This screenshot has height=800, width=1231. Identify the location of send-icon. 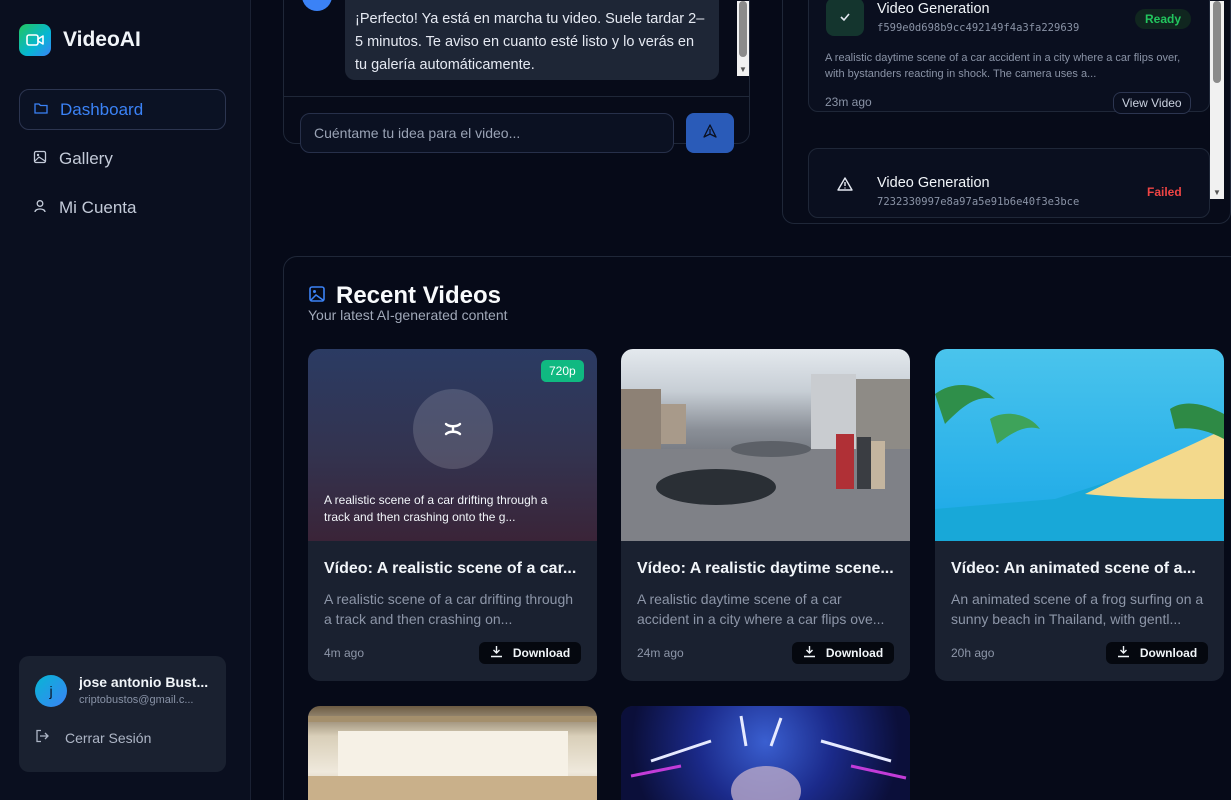
(710, 133).